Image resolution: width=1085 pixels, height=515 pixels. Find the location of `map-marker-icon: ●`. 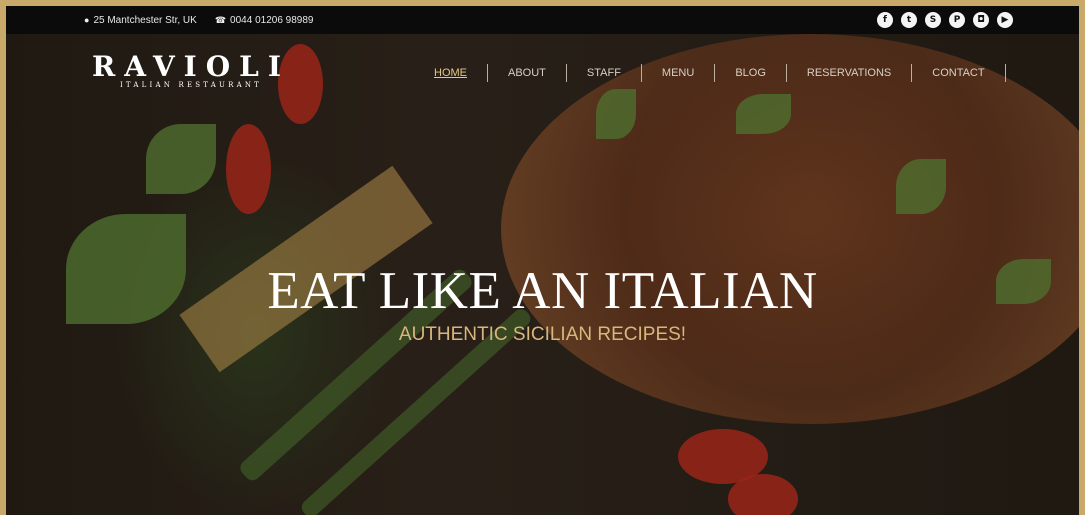

map-marker-icon: ● is located at coordinates (87, 20).